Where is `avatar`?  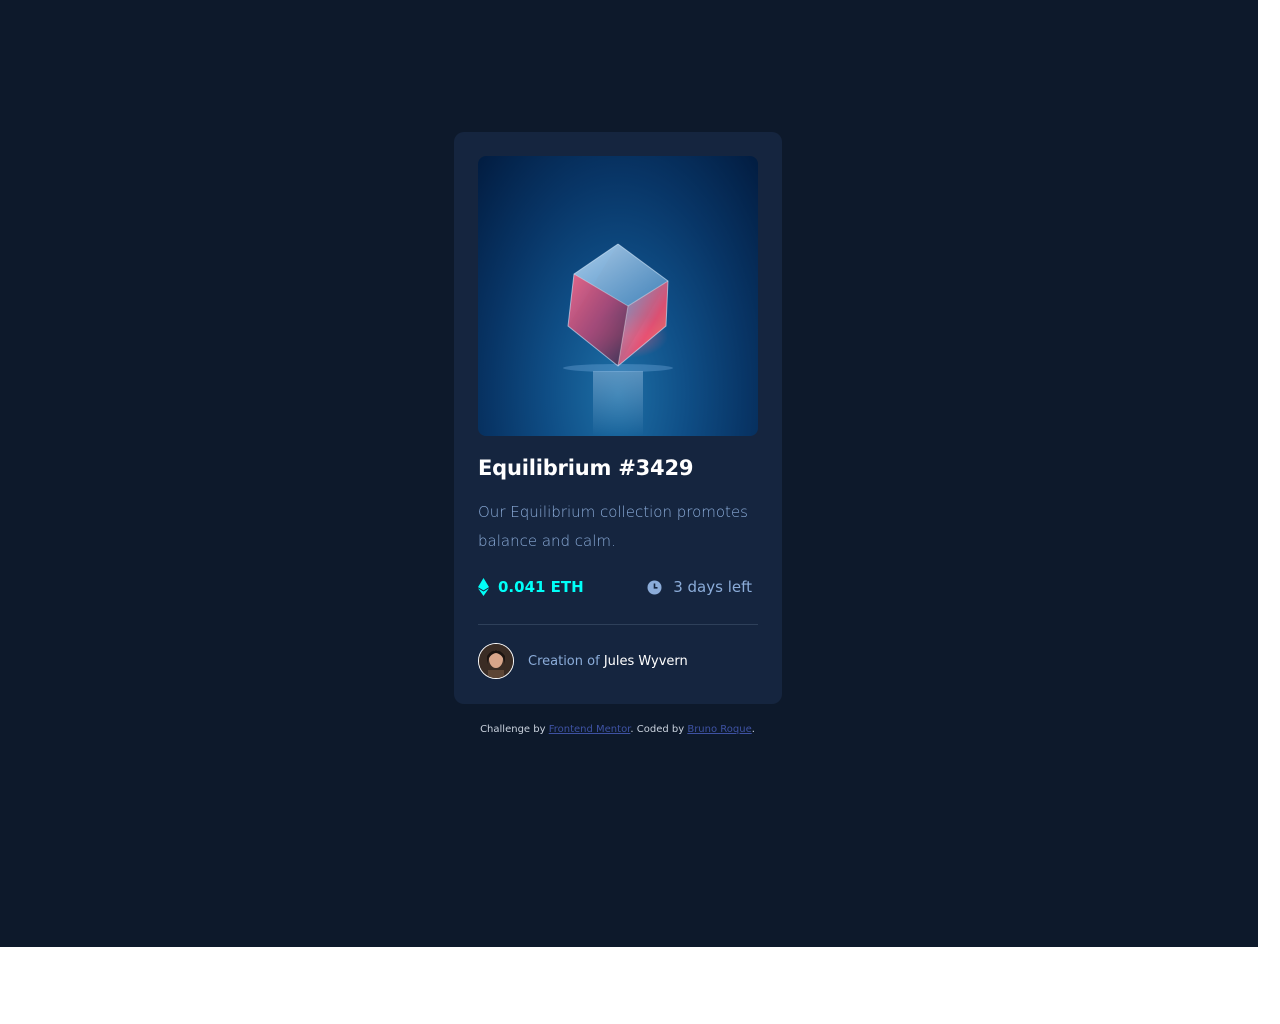 avatar is located at coordinates (496, 661).